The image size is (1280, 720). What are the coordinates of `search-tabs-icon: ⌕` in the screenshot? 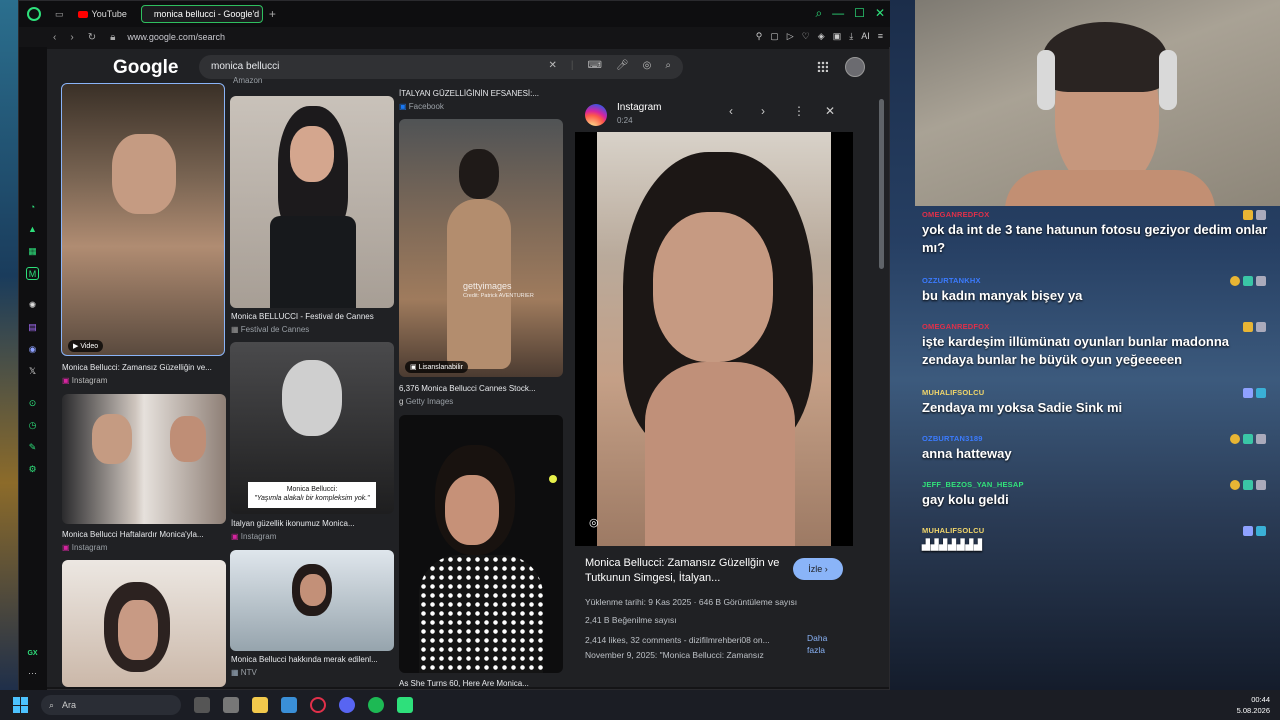 It's located at (818, 13).